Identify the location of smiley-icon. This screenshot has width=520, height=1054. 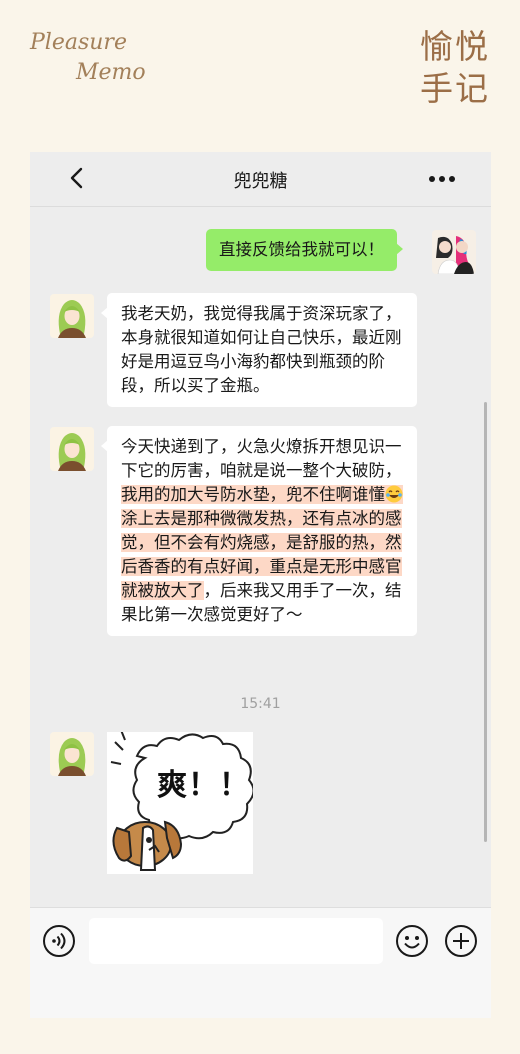
(412, 941).